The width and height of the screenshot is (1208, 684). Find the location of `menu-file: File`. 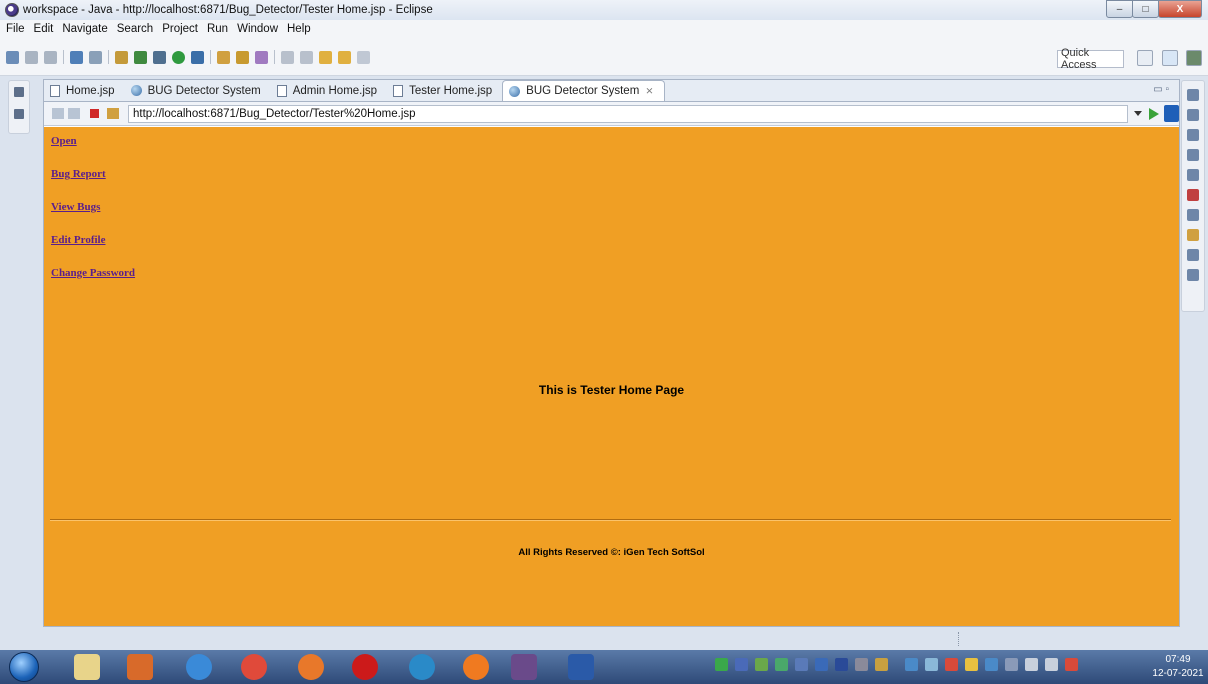

menu-file: File is located at coordinates (15, 29).